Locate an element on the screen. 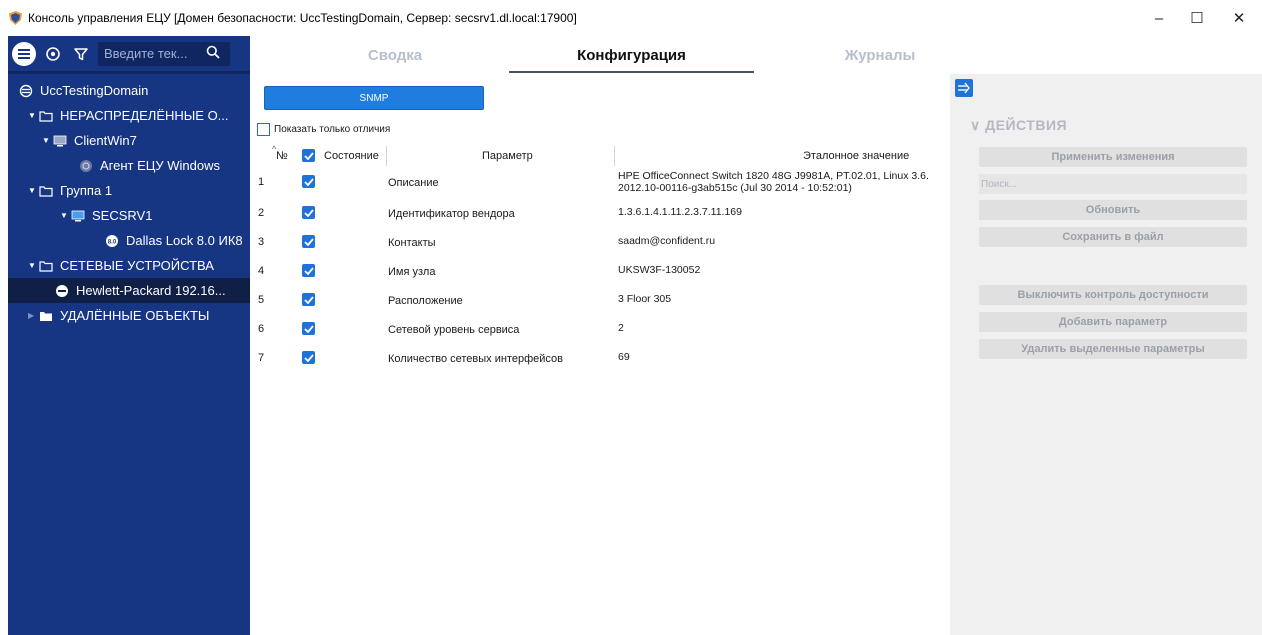 The image size is (1262, 635). tree-item-domain: UccTestingDomain is located at coordinates (129, 90).